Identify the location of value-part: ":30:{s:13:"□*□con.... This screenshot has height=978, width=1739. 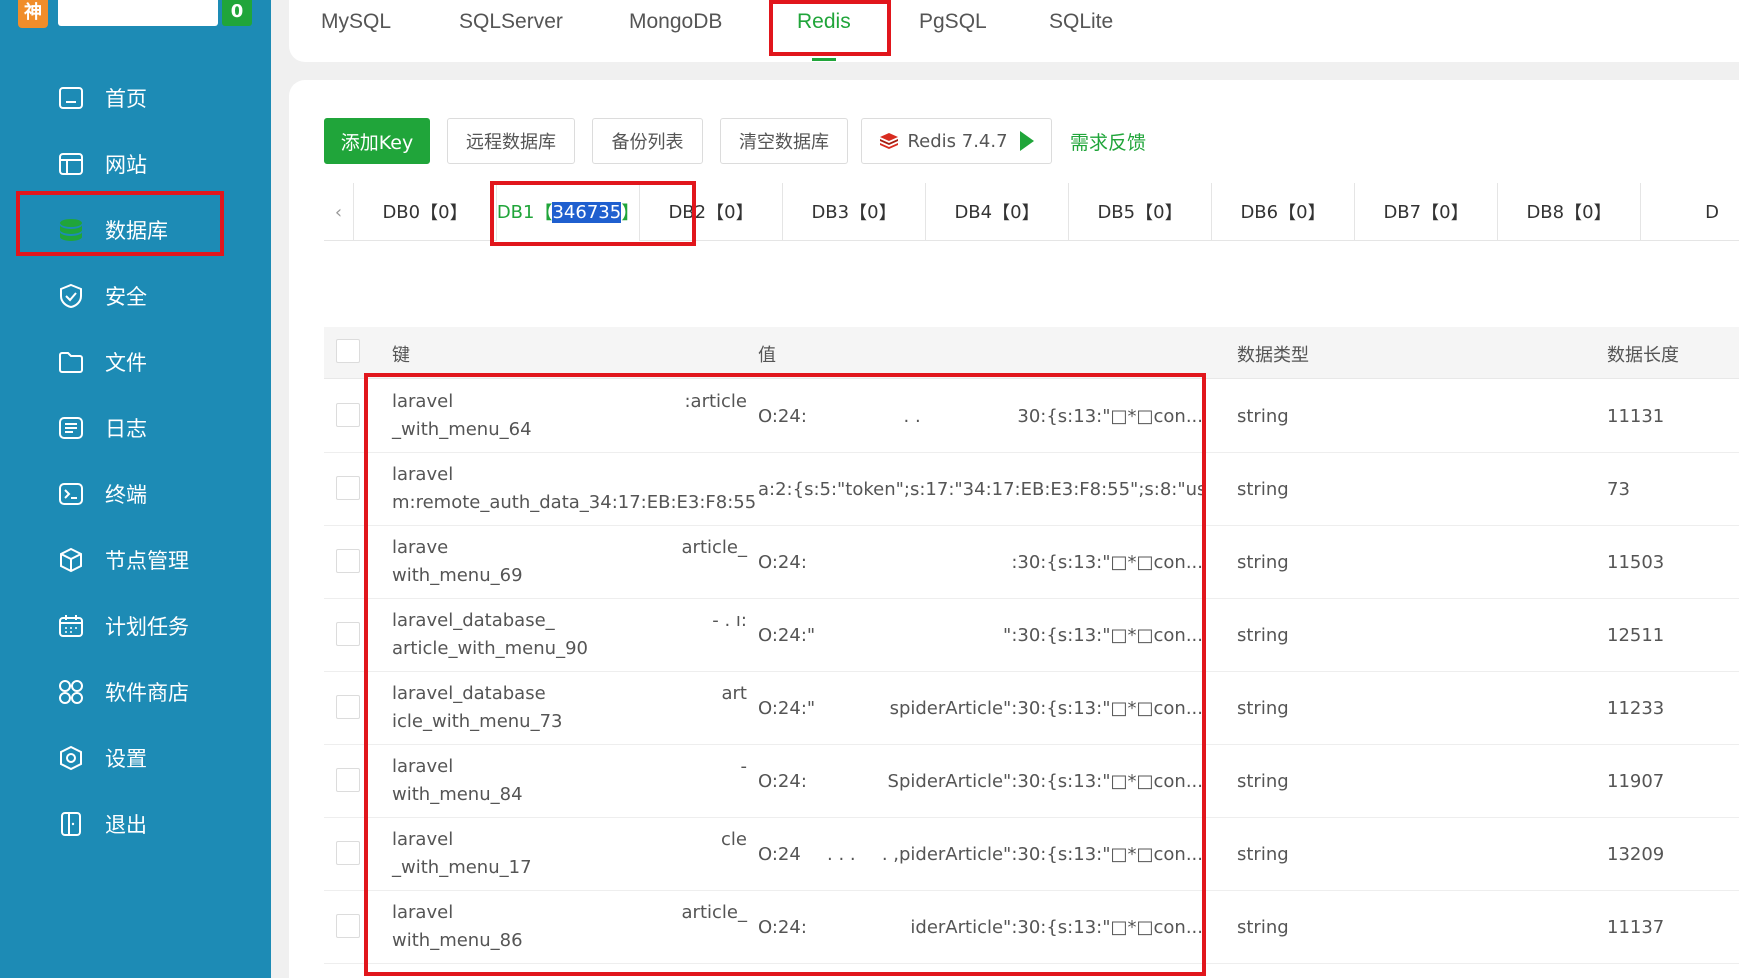
(1103, 635).